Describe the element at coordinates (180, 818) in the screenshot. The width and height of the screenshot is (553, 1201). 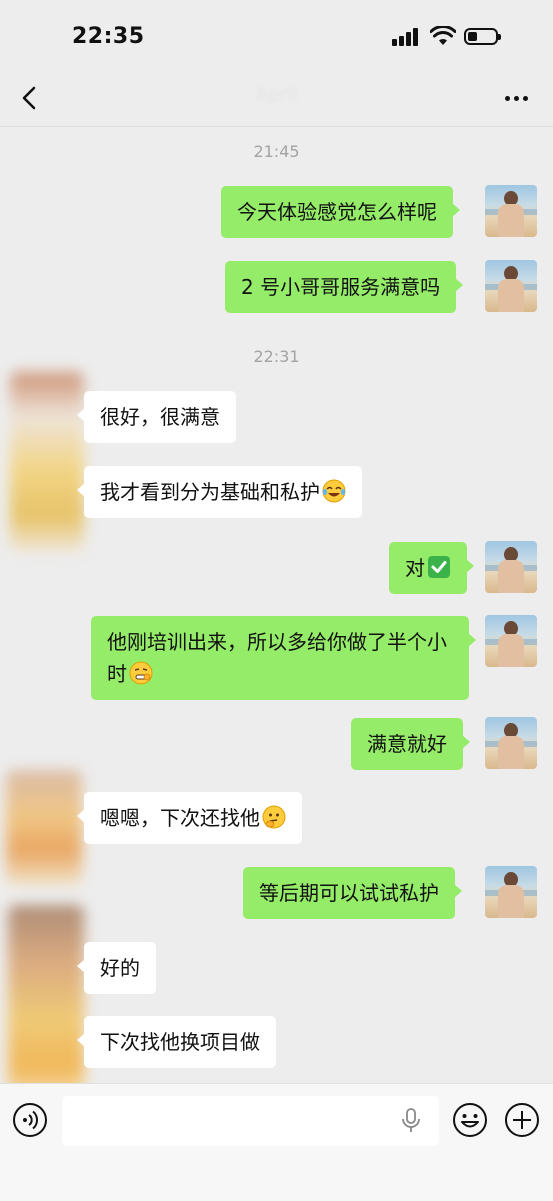
I see `message-text: 嗯嗯，下次还找他` at that location.